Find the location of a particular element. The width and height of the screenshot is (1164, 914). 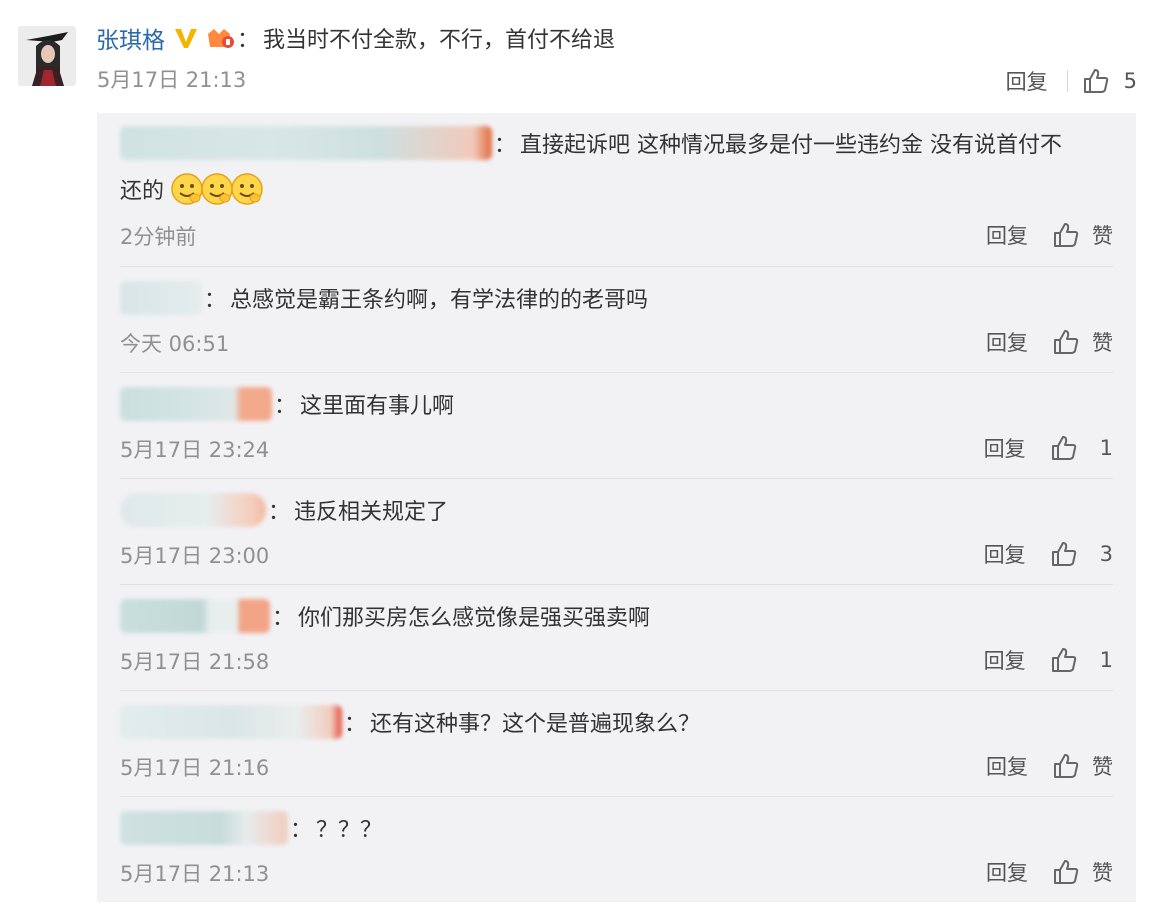

reply-text-continued: 还的 is located at coordinates (142, 191).